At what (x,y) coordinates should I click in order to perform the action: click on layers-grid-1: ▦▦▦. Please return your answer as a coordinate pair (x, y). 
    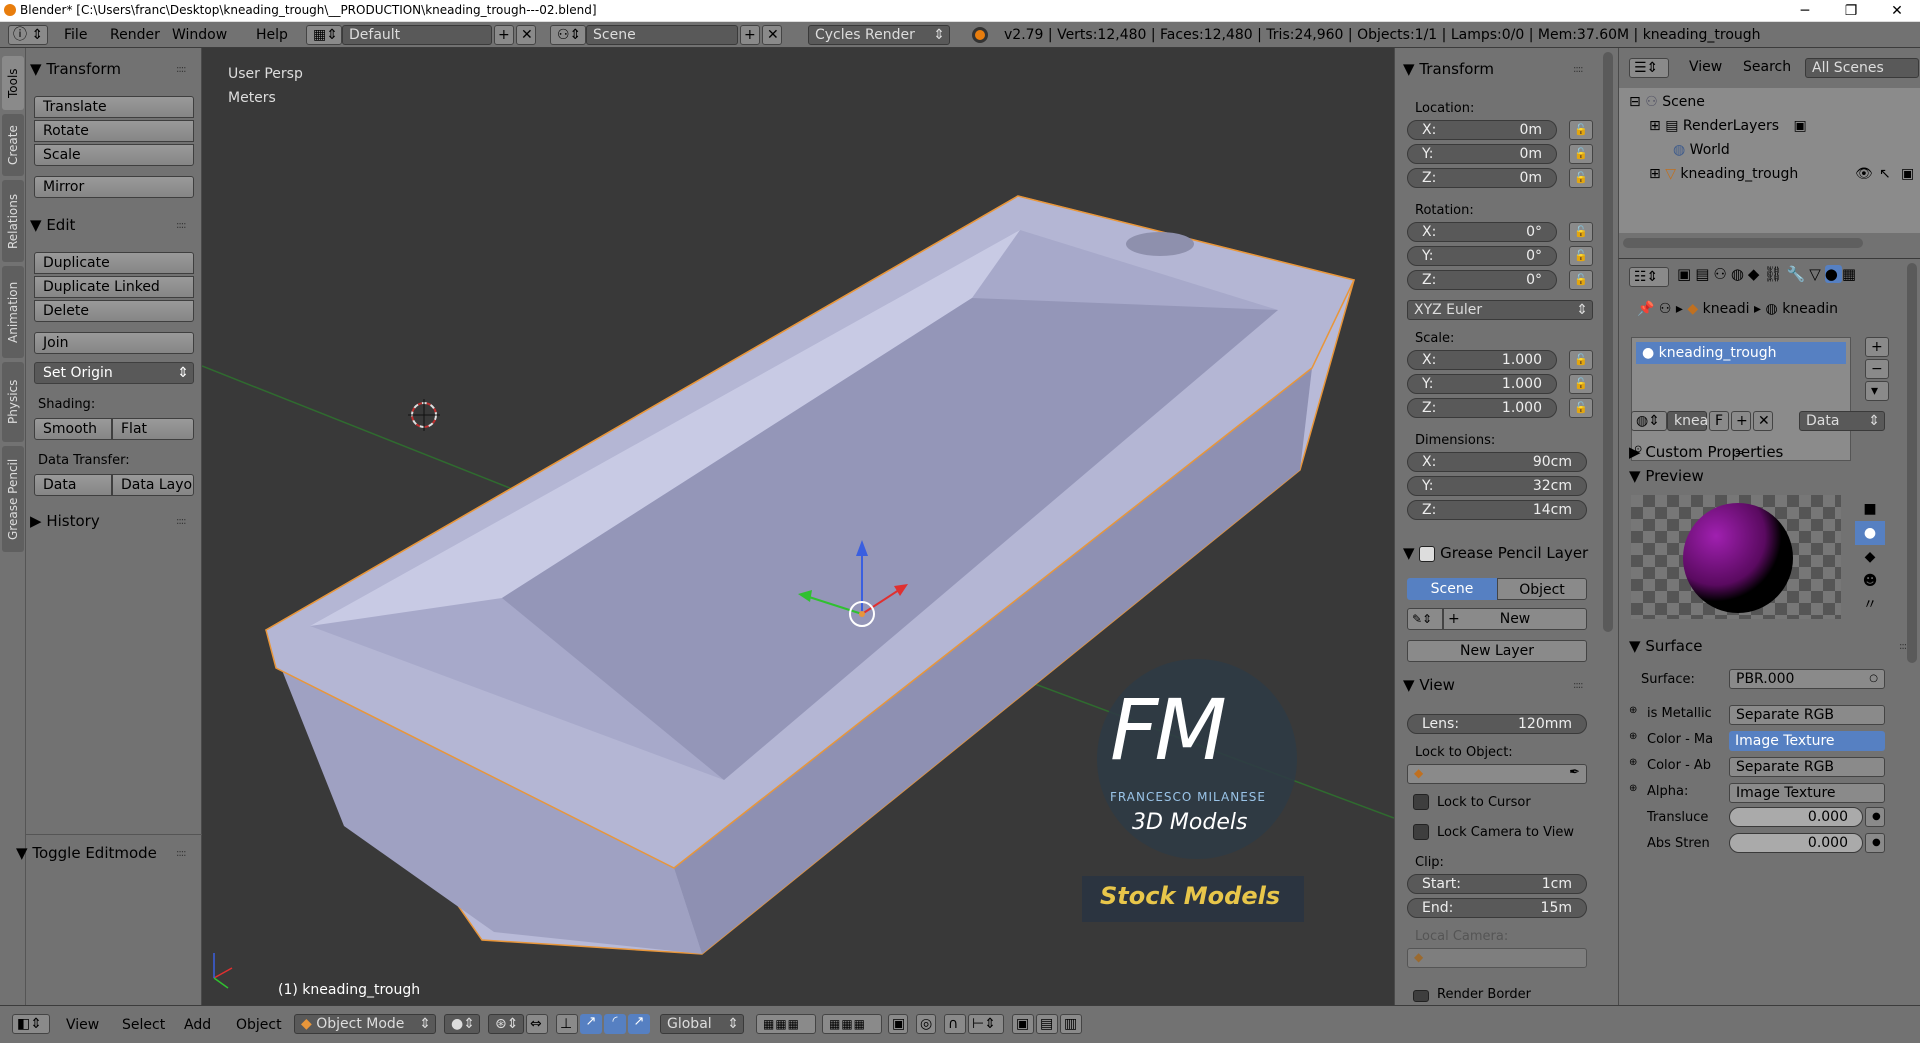
    Looking at the image, I should click on (786, 1024).